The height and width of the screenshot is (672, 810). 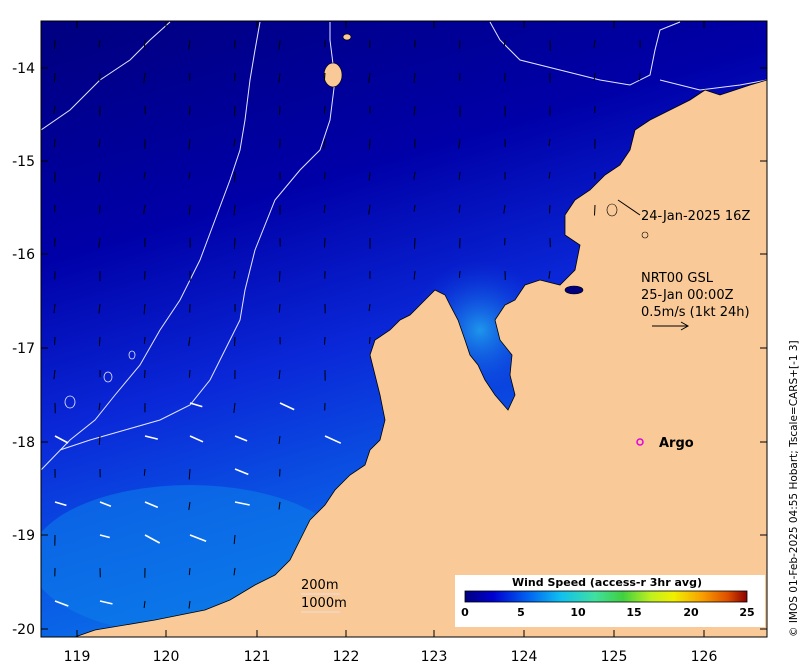 What do you see at coordinates (346, 657) in the screenshot?
I see `x-tick-label: 122` at bounding box center [346, 657].